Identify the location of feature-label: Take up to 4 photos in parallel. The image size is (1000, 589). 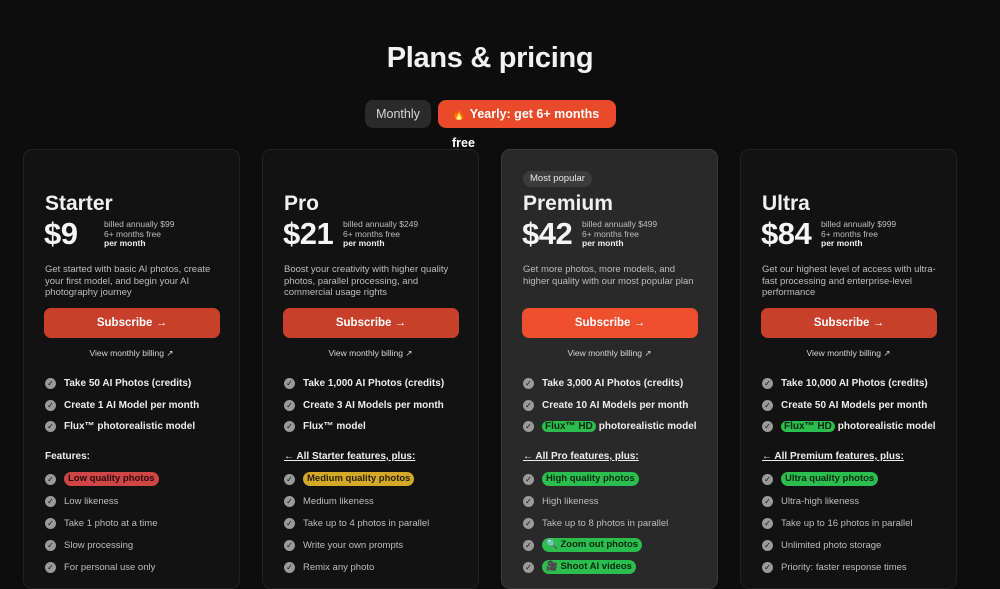
(366, 523).